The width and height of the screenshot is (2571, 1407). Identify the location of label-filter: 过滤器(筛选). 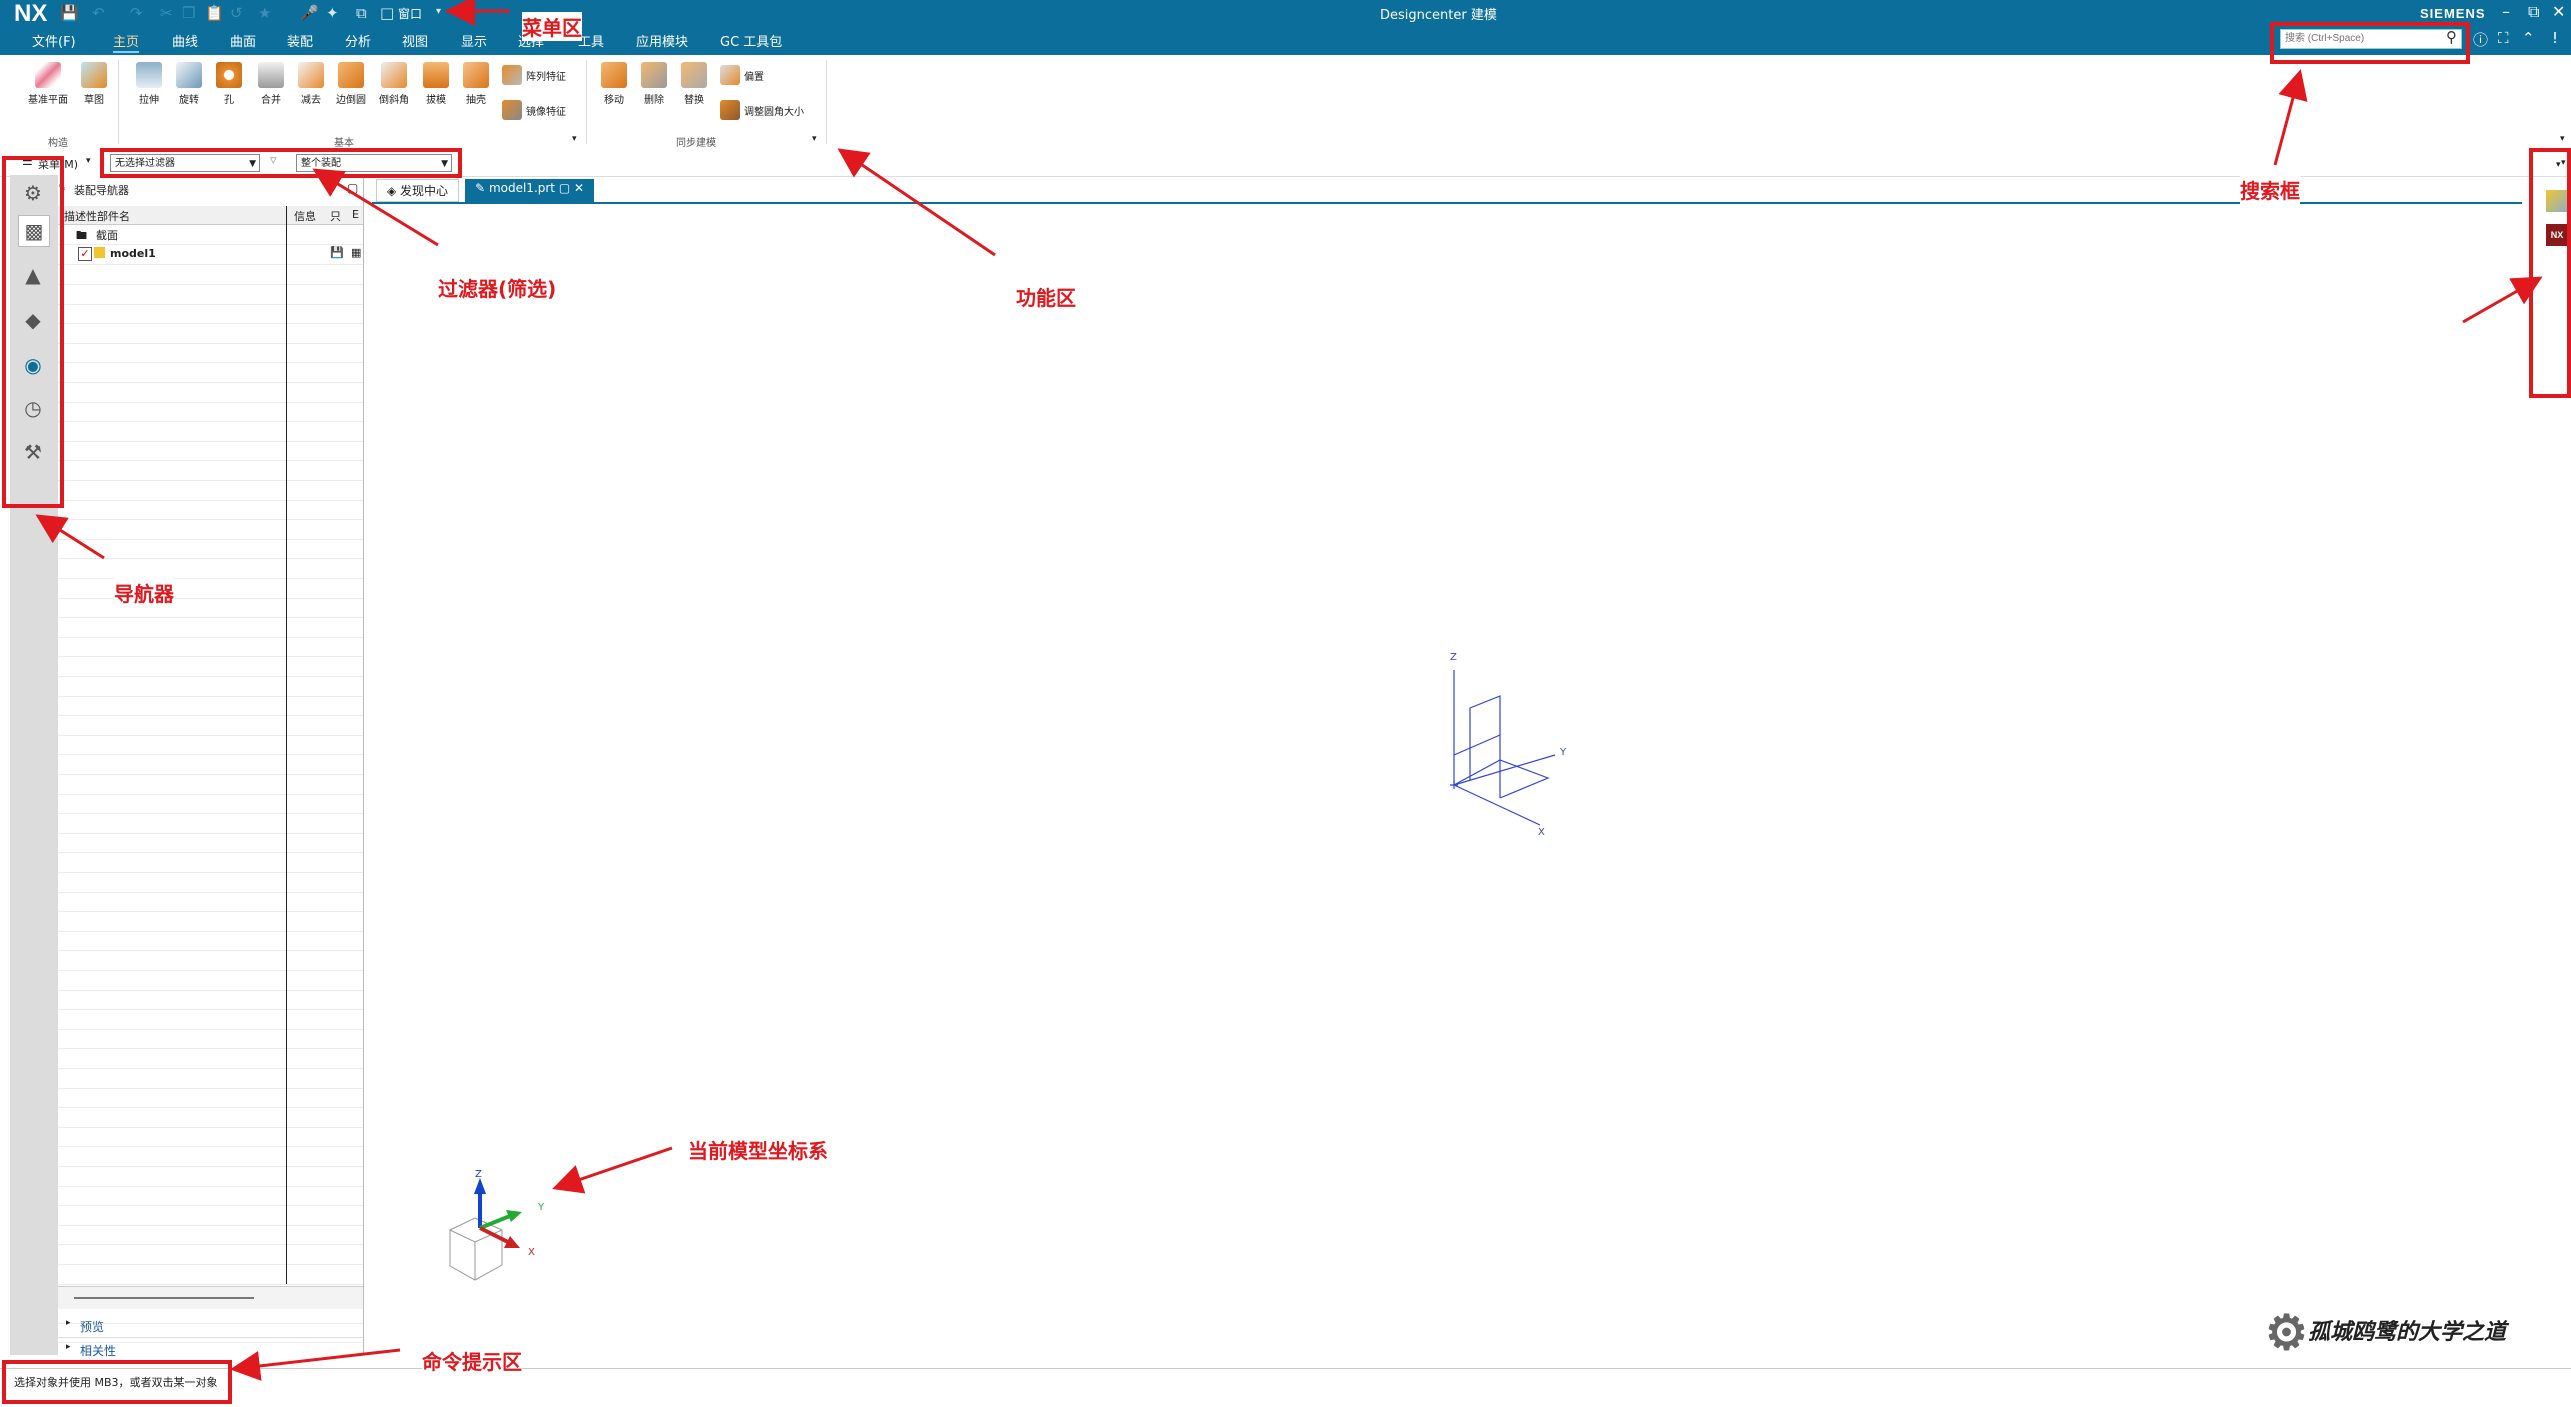
(497, 287).